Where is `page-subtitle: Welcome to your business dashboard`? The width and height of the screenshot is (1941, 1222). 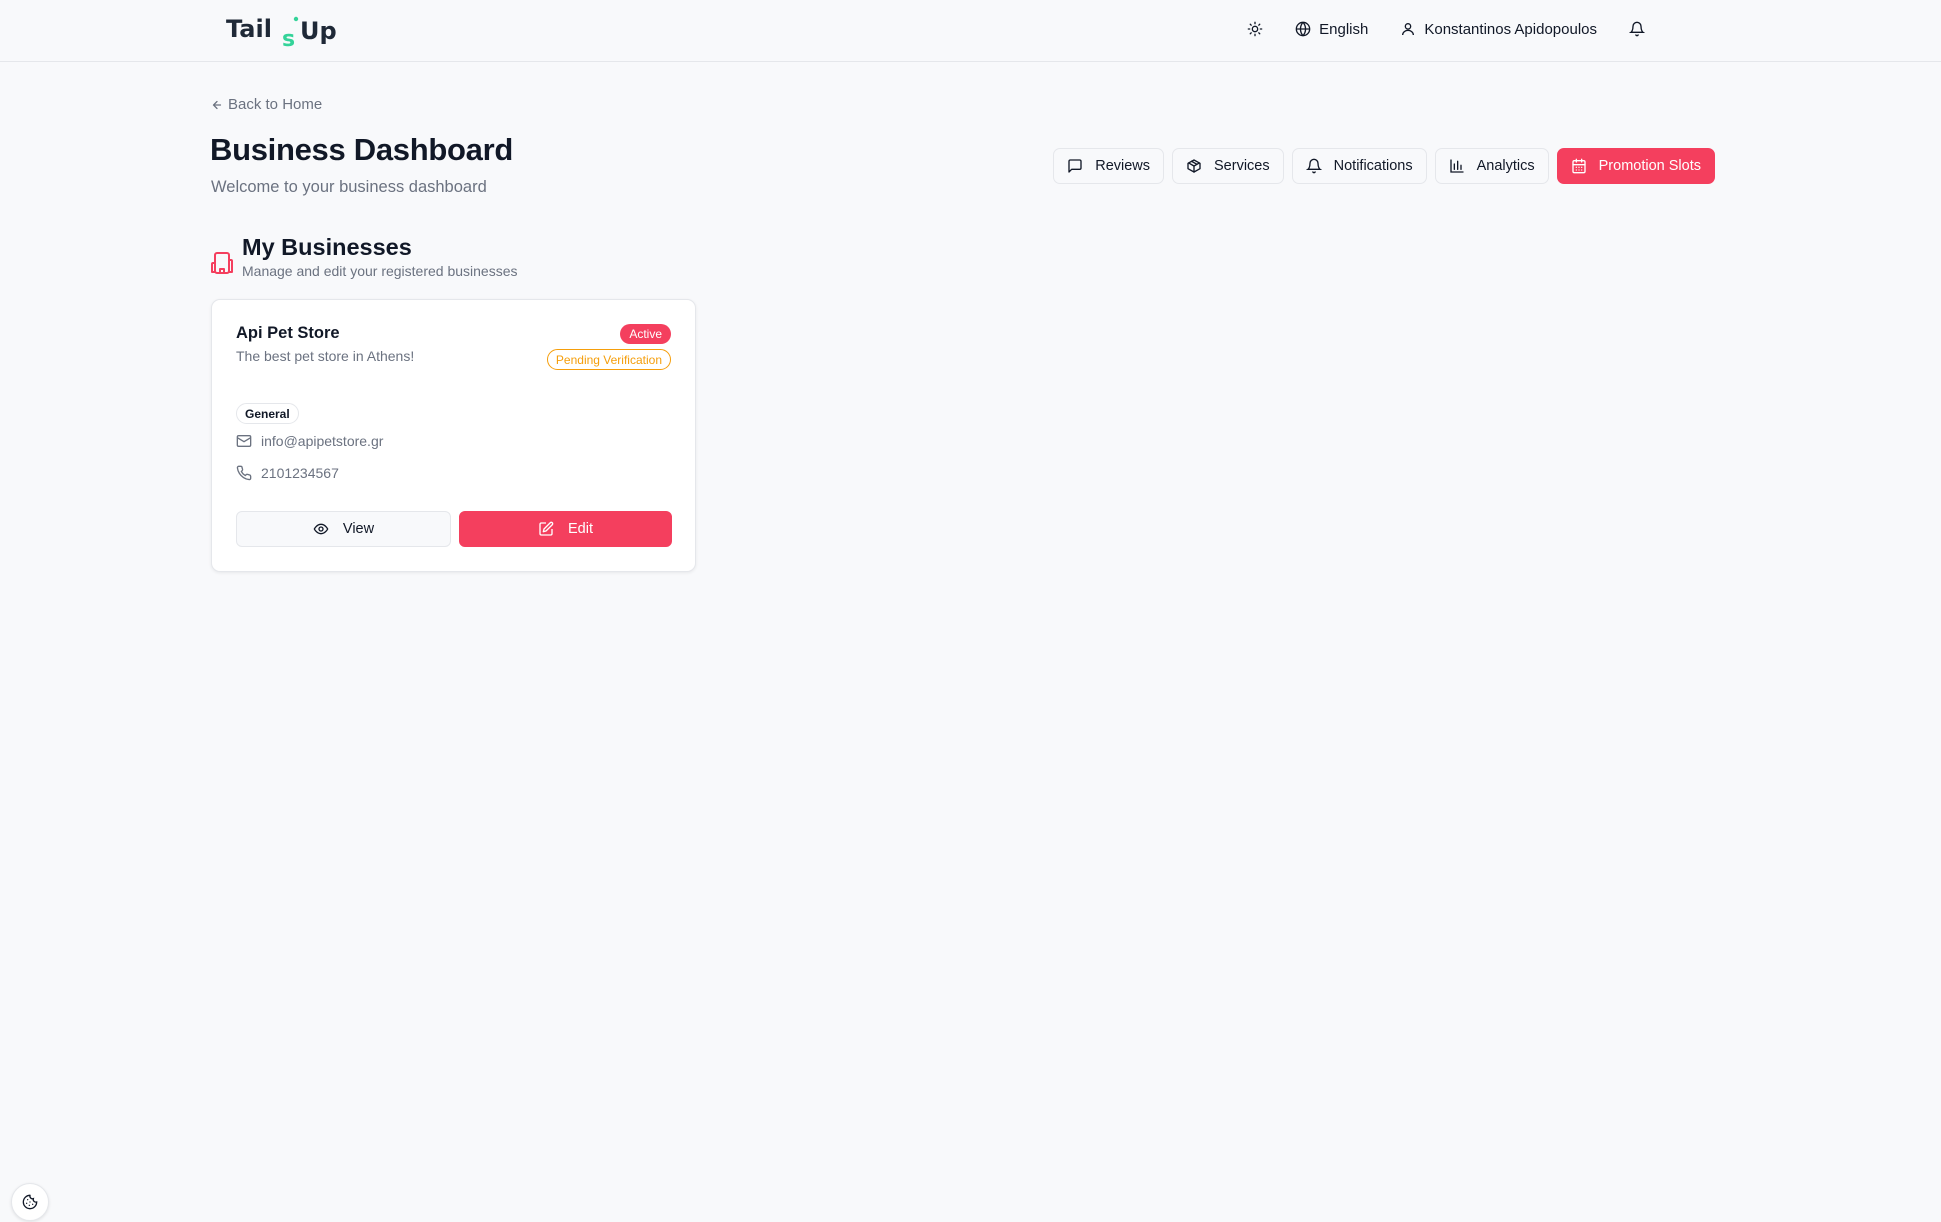
page-subtitle: Welcome to your business dashboard is located at coordinates (349, 187).